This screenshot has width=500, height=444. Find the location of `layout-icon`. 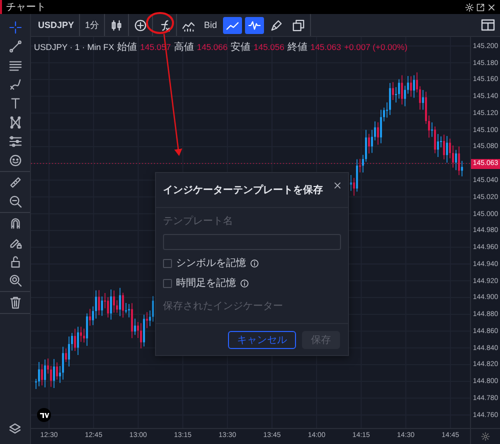

layout-icon is located at coordinates (488, 25).